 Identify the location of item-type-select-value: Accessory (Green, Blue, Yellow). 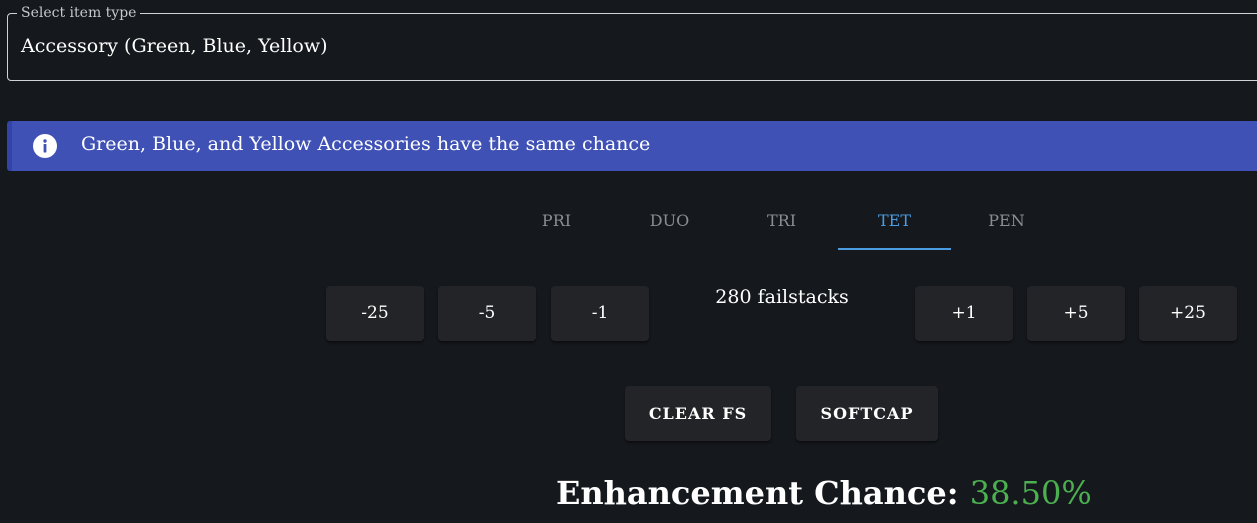
(174, 46).